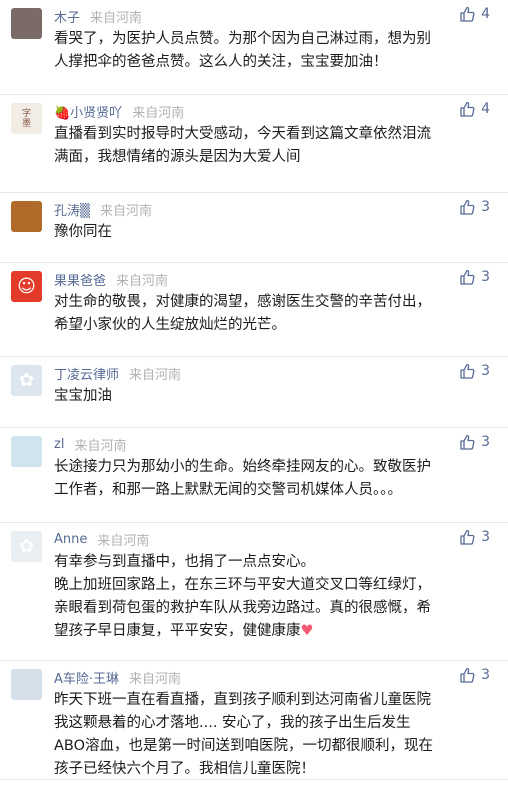 This screenshot has height=791, width=508. Describe the element at coordinates (221, 62) in the screenshot. I see `comment-line: 人撑把伞的爸爸点赞。这么人的关注，宝宝要加油！` at that location.